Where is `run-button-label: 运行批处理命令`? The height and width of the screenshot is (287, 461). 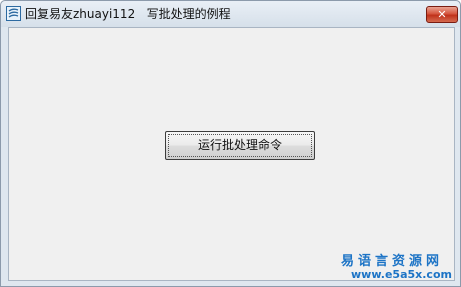 run-button-label: 运行批处理命令 is located at coordinates (239, 145).